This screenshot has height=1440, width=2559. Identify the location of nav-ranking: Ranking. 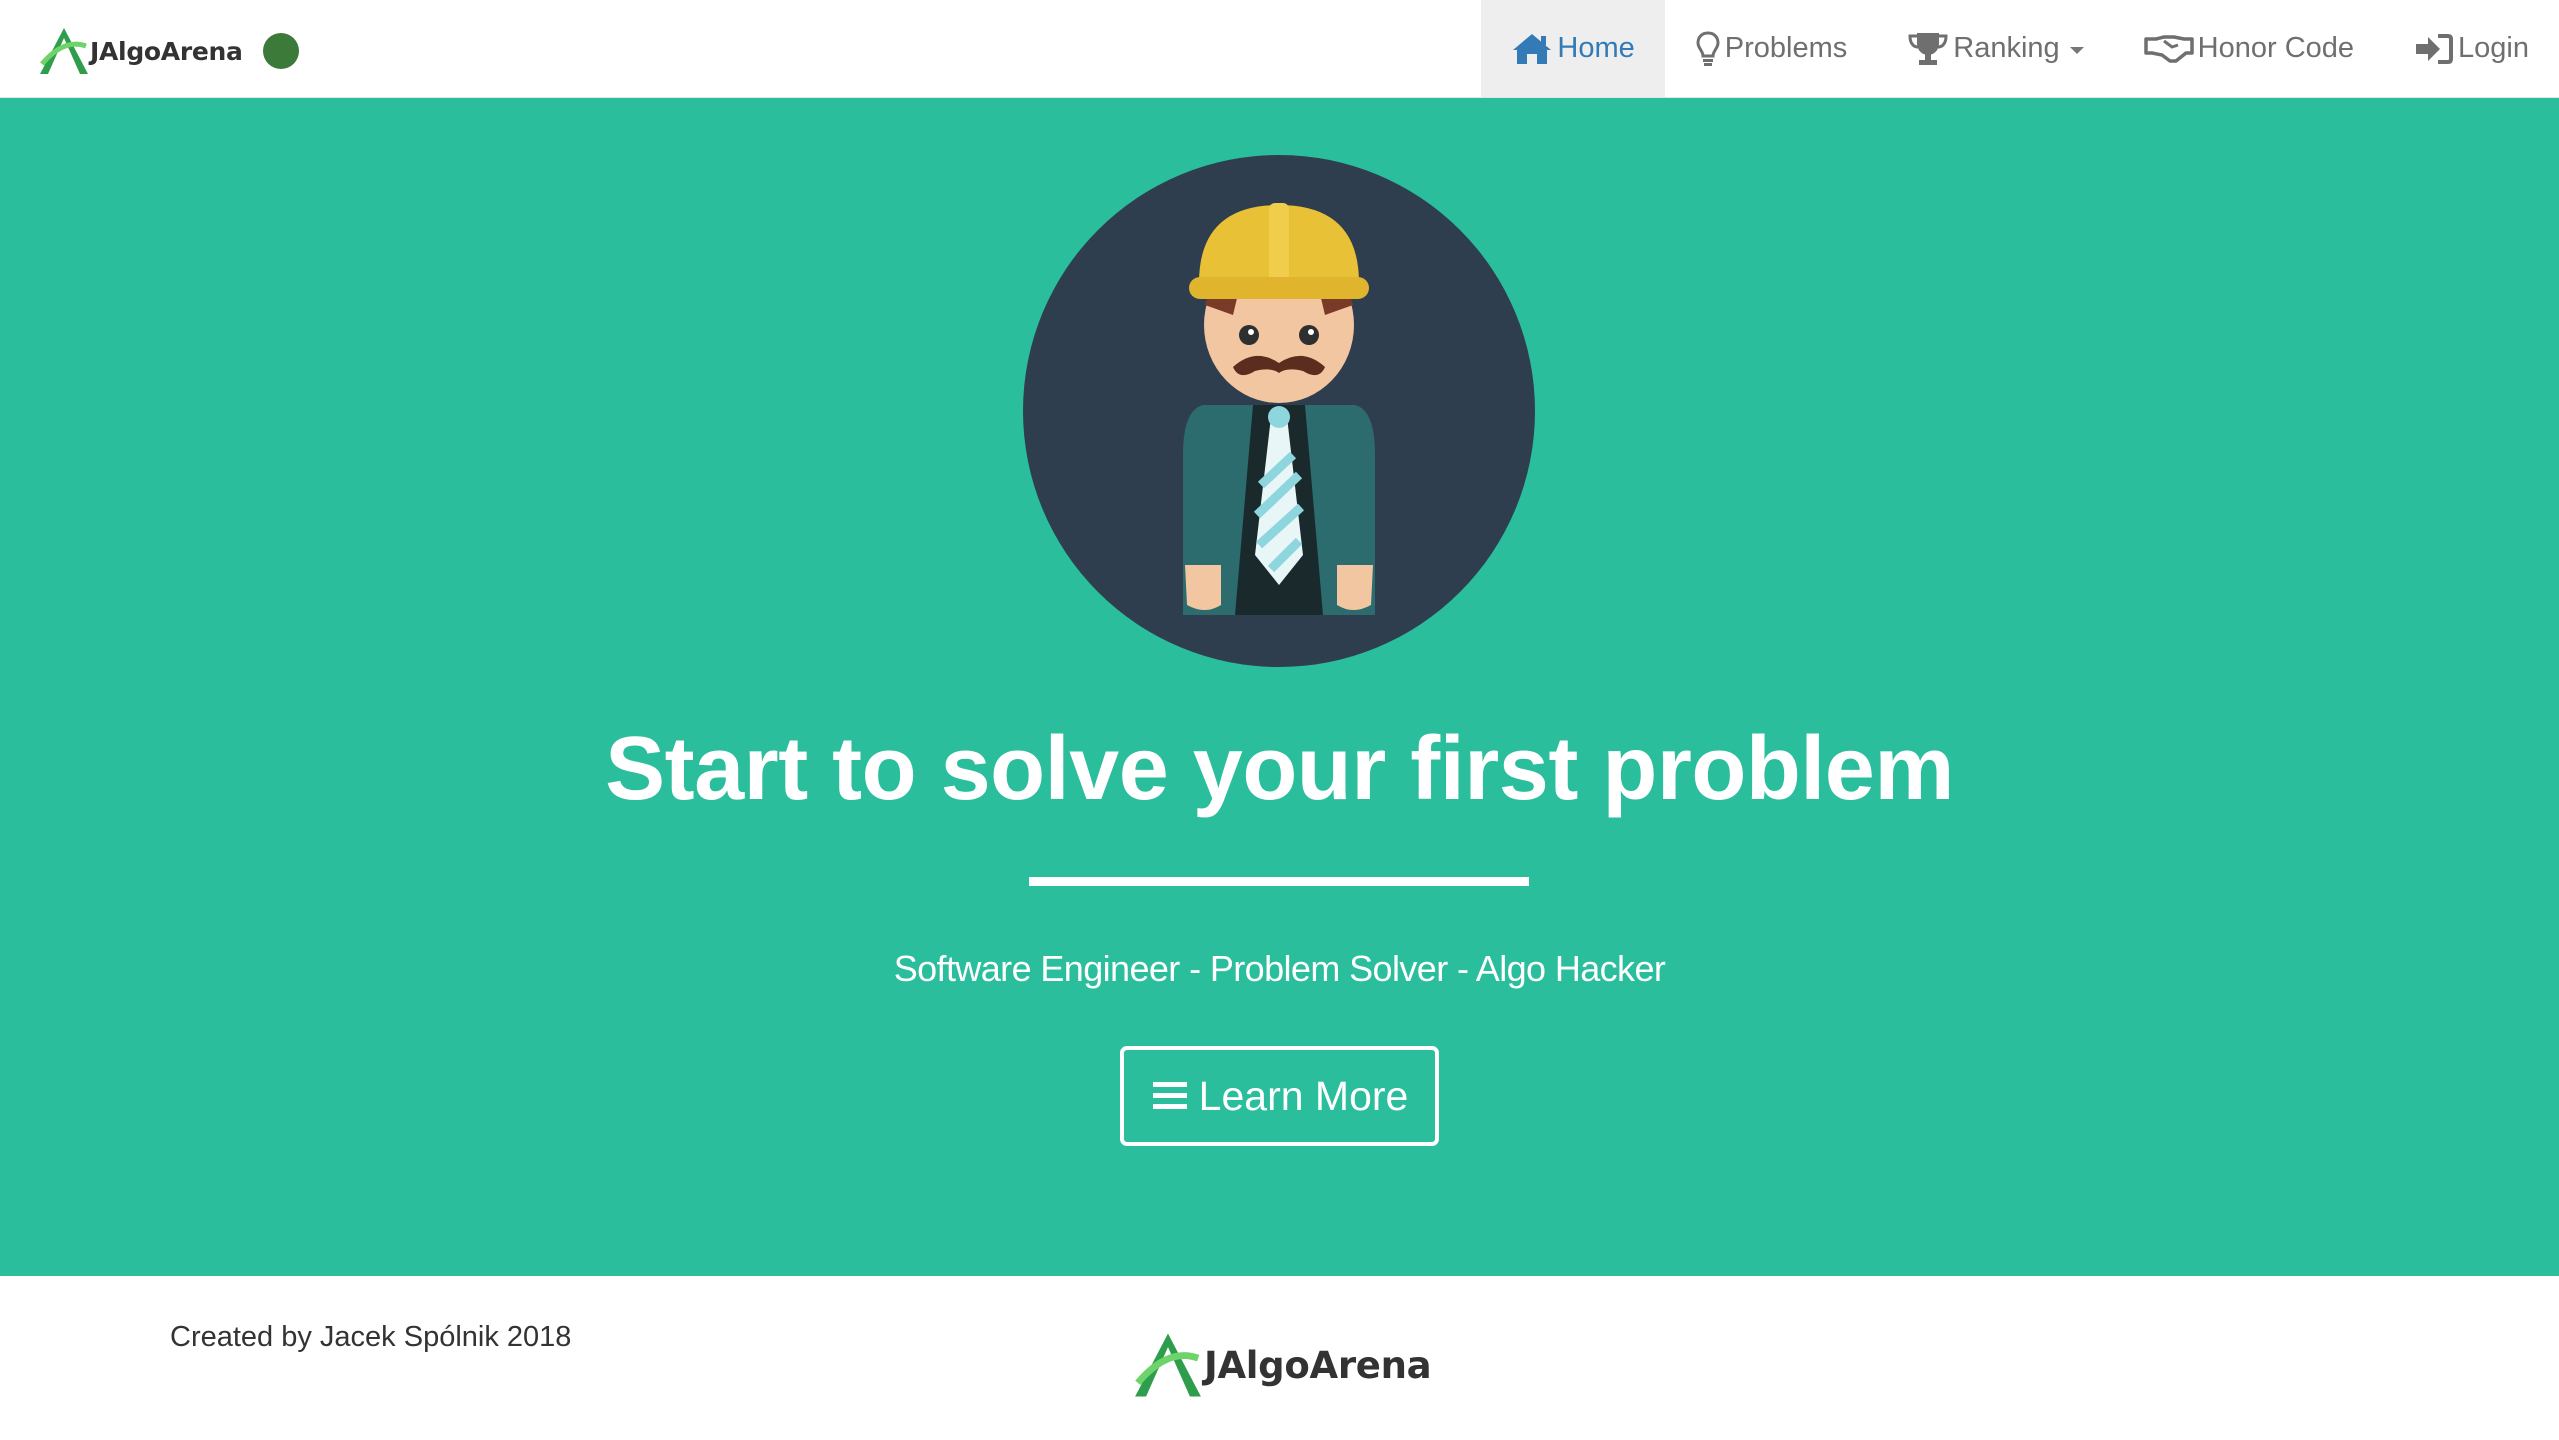
(1995, 48).